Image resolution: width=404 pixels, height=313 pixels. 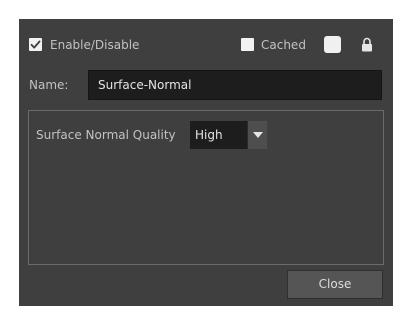 I want to click on dropdown-button, so click(x=257, y=135).